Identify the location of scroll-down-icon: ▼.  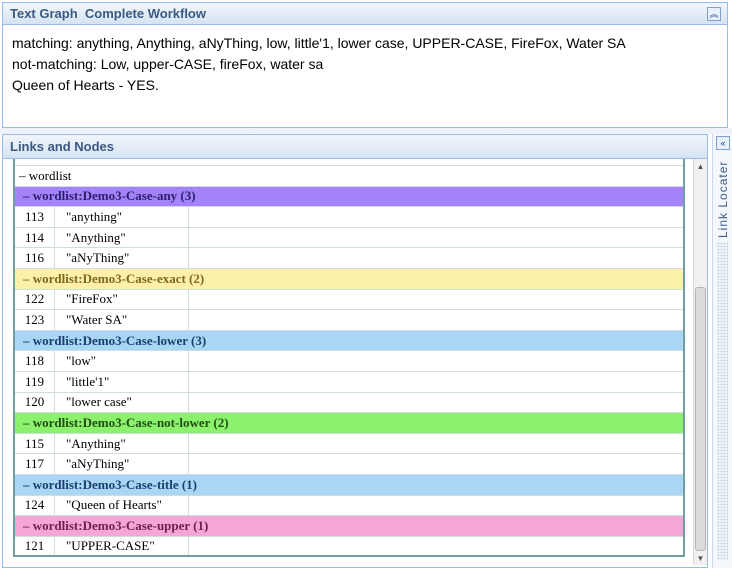
(700, 558).